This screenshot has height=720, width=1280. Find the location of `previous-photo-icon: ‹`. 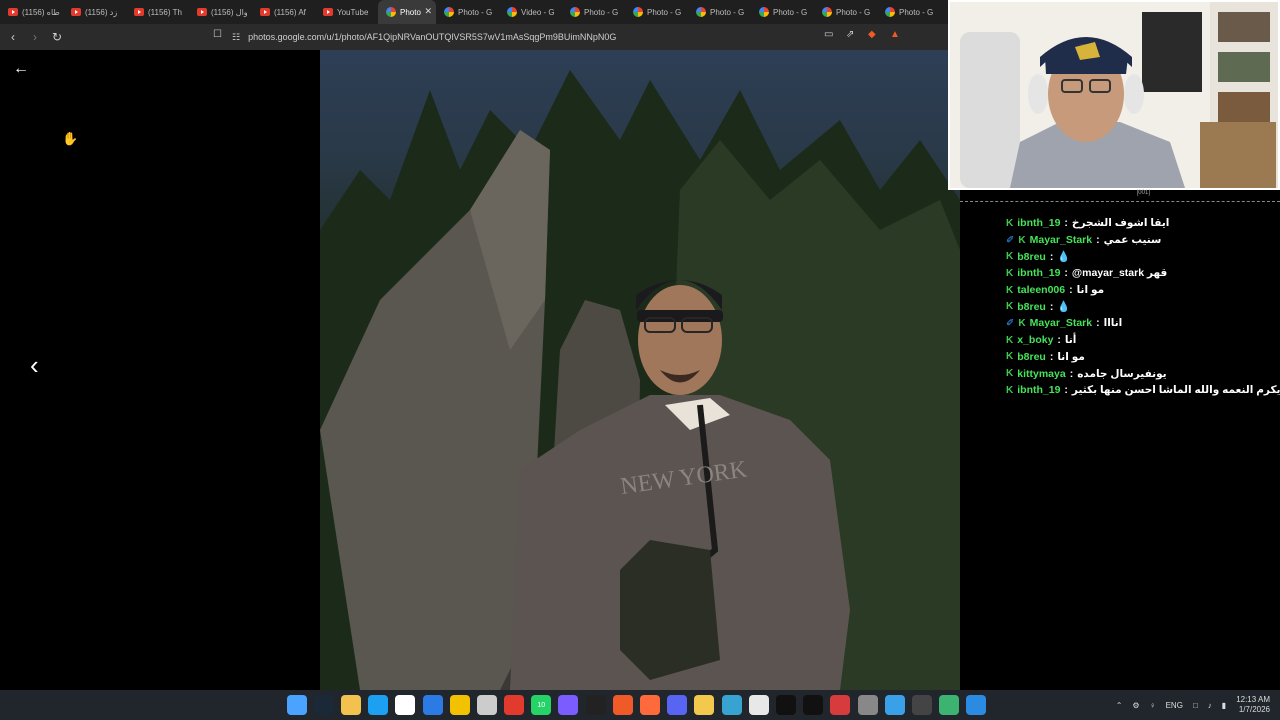

previous-photo-icon: ‹ is located at coordinates (34, 365).